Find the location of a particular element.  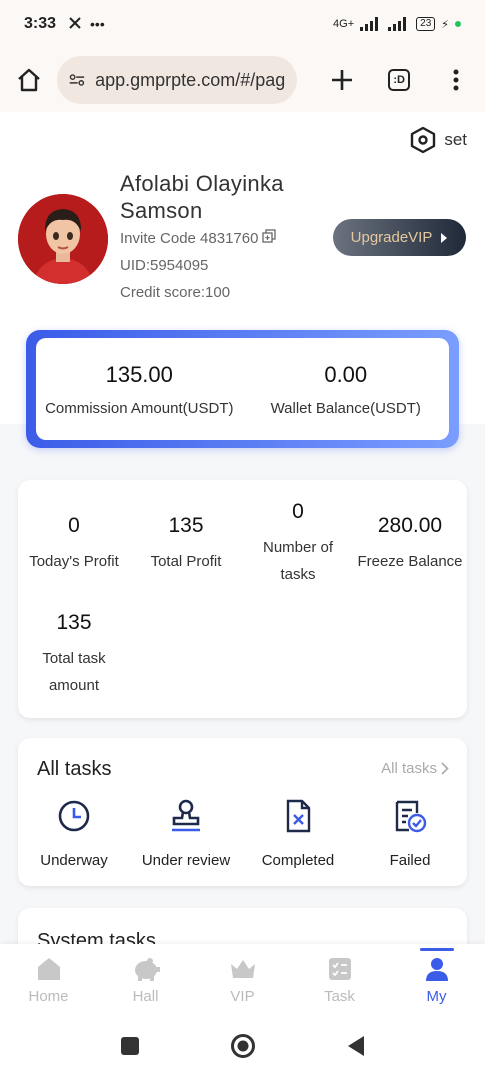

nav-label: Home is located at coordinates (48, 996).